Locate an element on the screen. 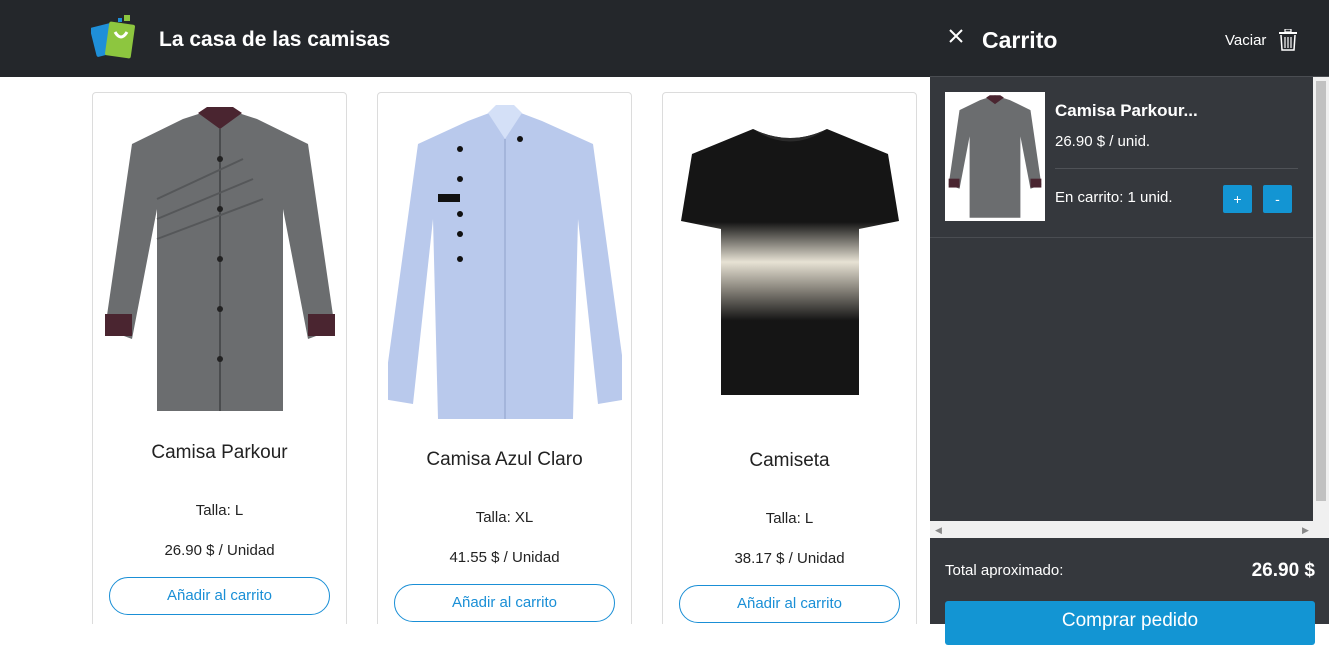  horizontal-scrollbar: ◀ ▶ is located at coordinates (1129, 529).